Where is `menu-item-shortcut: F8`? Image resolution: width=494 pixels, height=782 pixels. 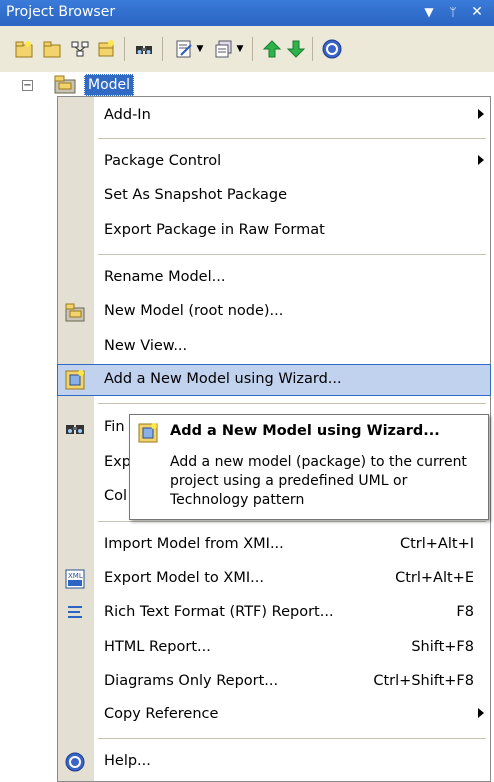 menu-item-shortcut: F8 is located at coordinates (465, 612).